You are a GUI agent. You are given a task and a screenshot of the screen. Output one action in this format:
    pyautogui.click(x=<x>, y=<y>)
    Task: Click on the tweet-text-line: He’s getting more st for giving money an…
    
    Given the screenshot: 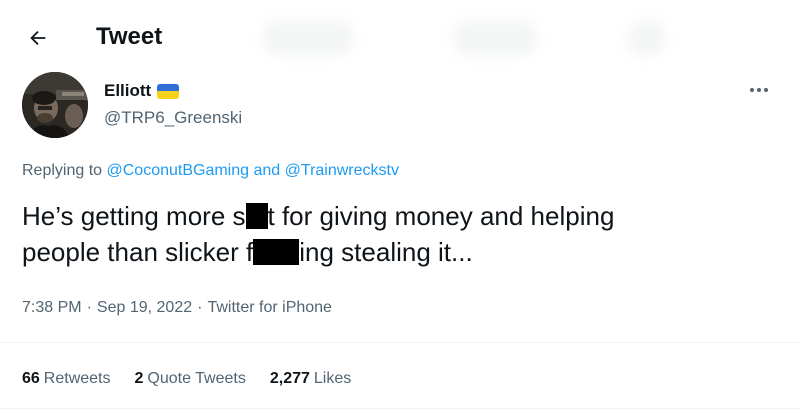 What is the action you would take?
    pyautogui.click(x=318, y=216)
    